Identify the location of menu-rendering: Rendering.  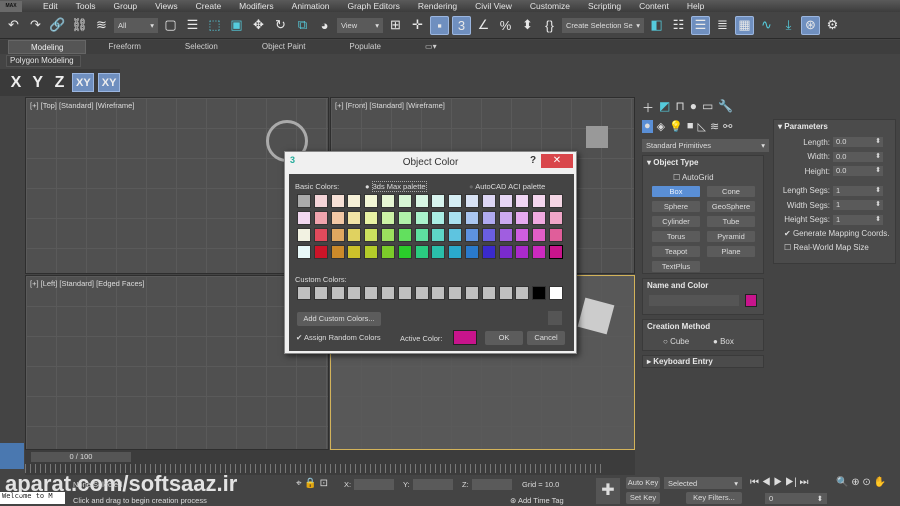
(437, 6).